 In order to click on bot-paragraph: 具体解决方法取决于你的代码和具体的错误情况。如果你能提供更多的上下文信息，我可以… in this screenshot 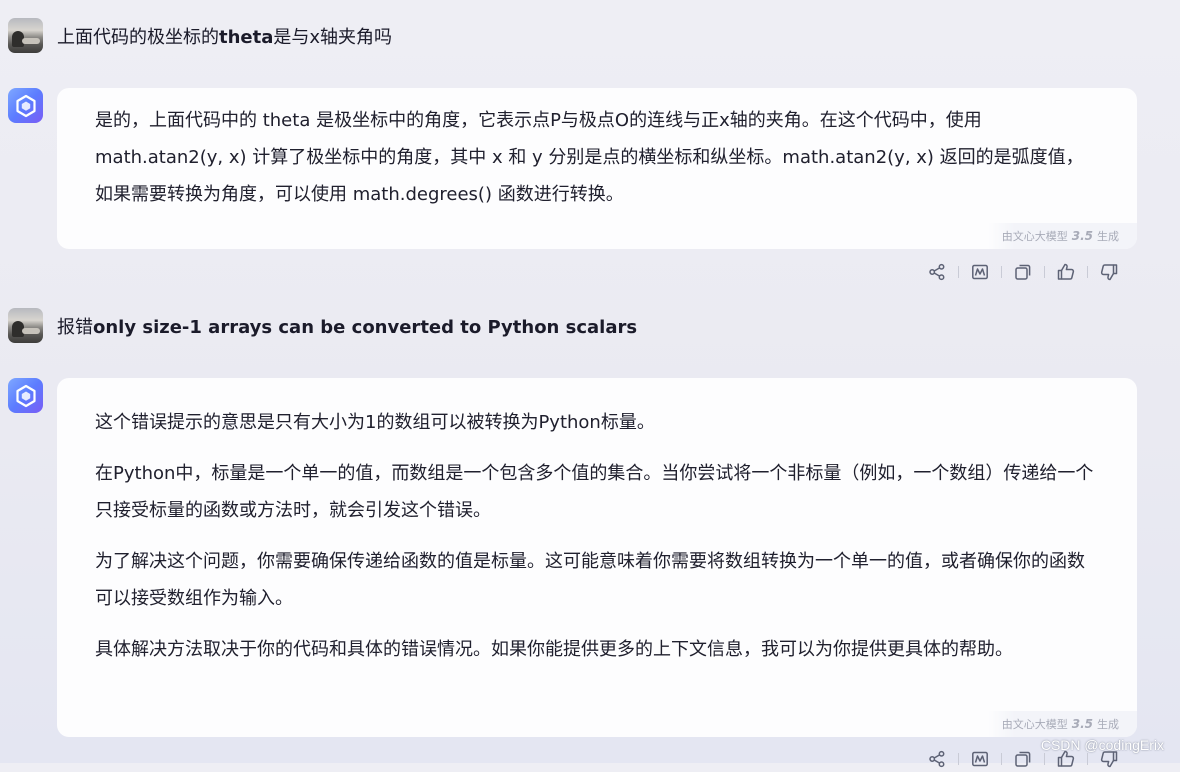, I will do `click(554, 649)`.